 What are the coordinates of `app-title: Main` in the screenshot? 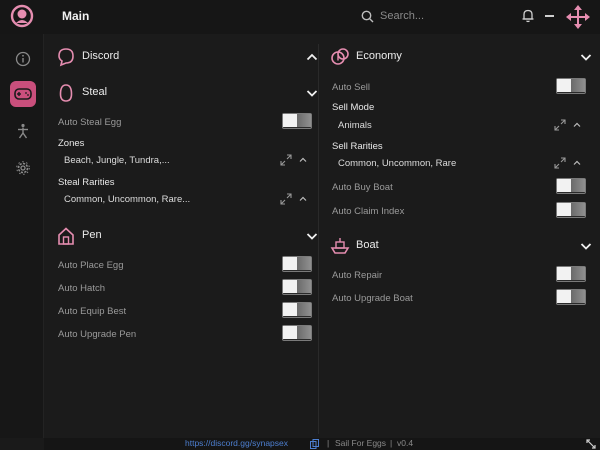 It's located at (76, 16).